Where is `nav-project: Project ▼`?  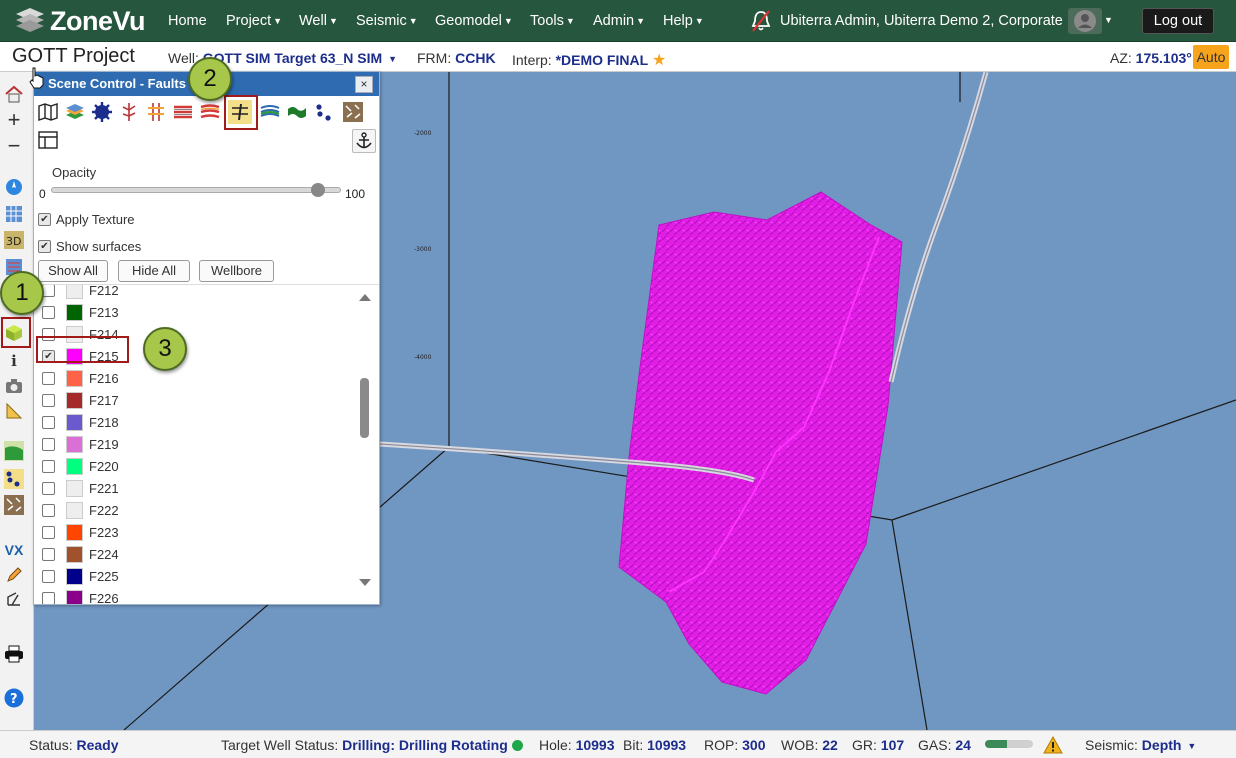
nav-project: Project ▼ is located at coordinates (254, 21).